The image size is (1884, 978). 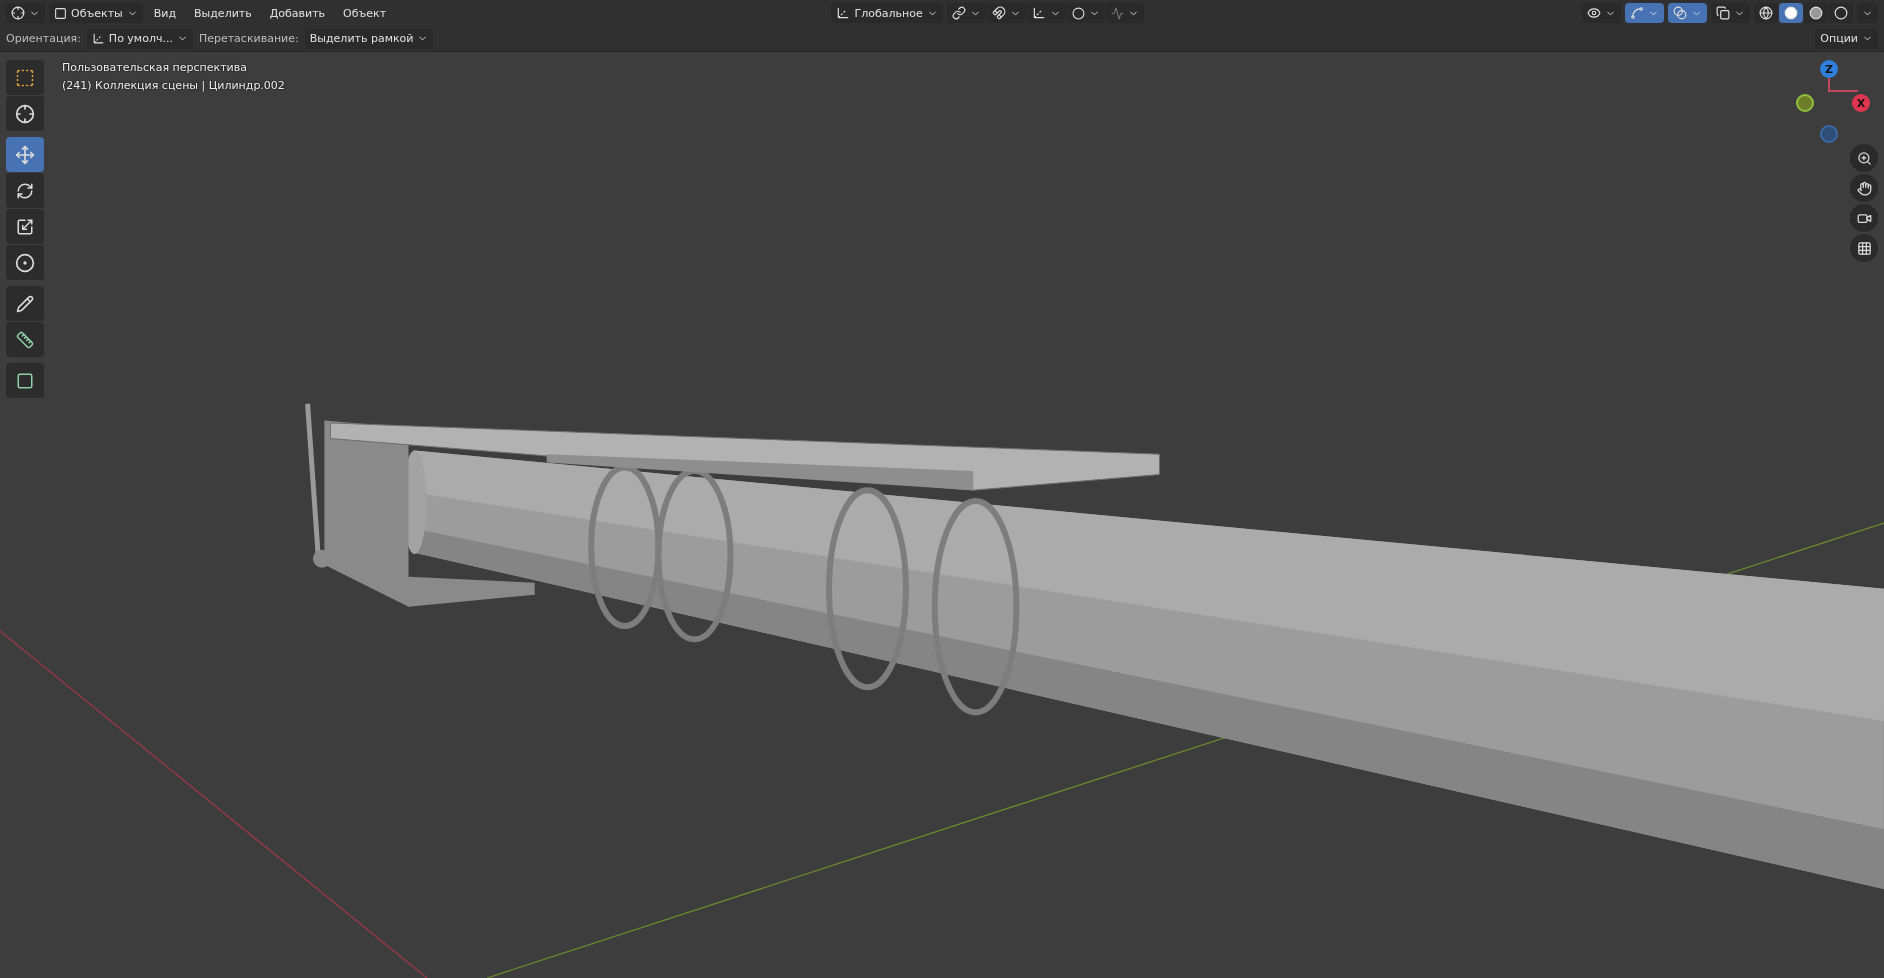 I want to click on mode-dropdown: Объекты, so click(x=96, y=13).